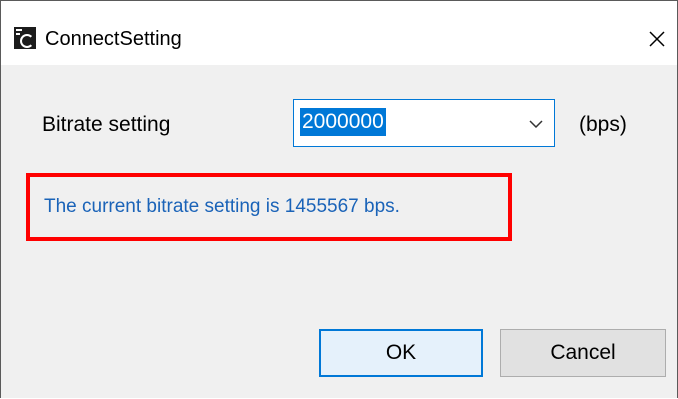  I want to click on app-icon-glyph, so click(27, 41).